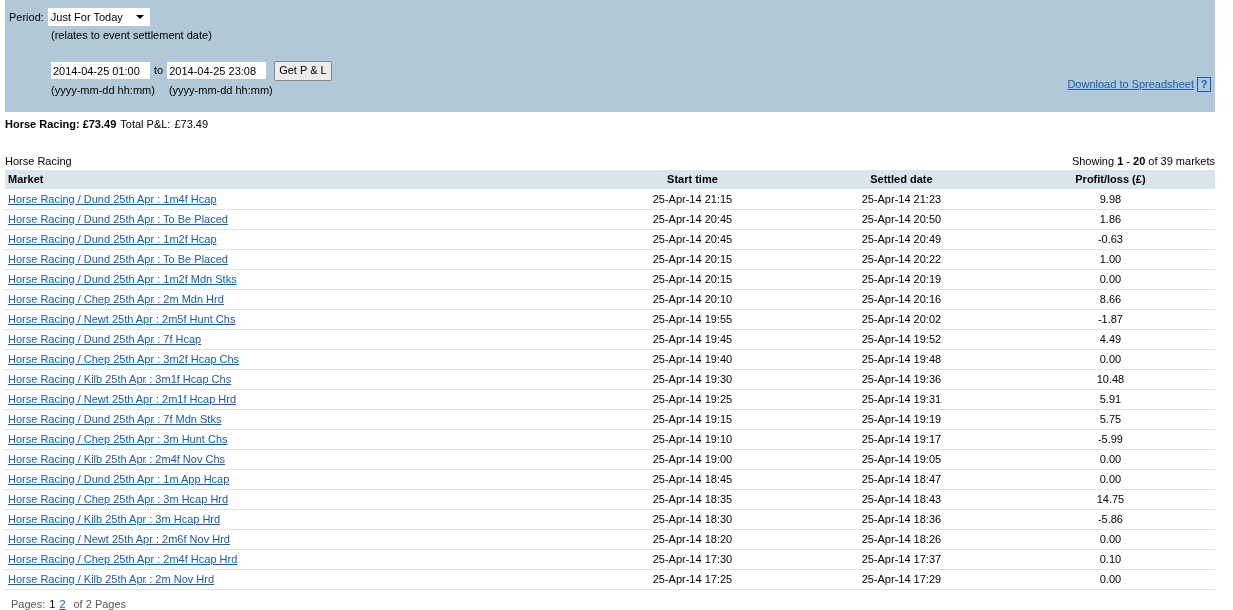  I want to click on table-cell: 25-Apr-14 19:52, so click(901, 339).